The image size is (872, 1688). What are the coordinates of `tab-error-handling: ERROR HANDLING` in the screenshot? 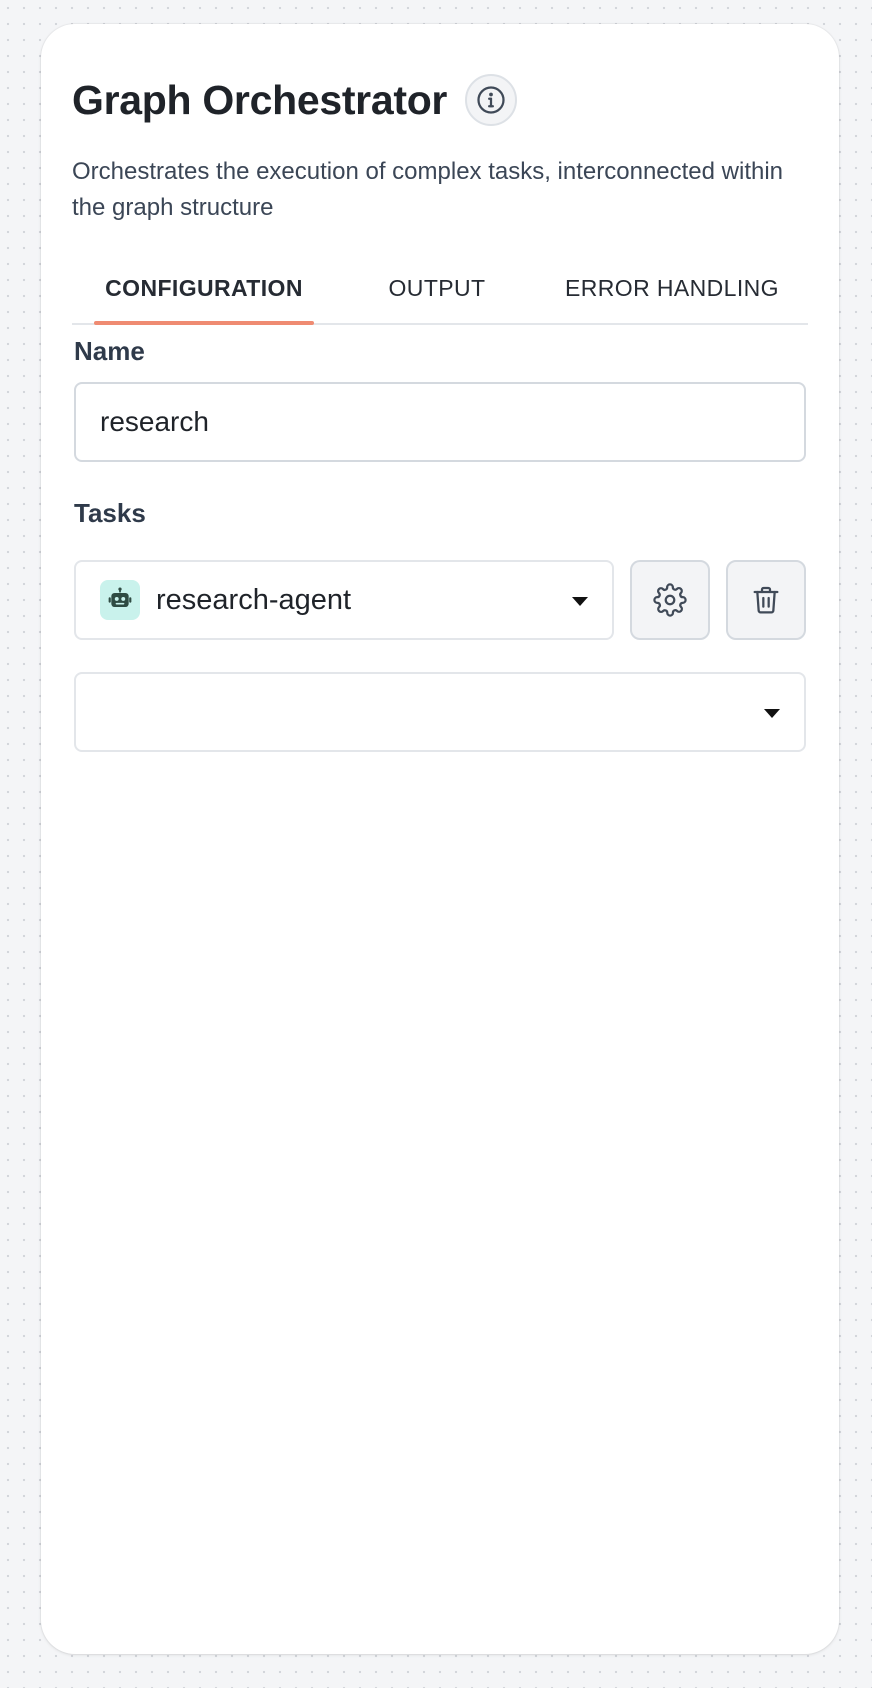 It's located at (672, 288).